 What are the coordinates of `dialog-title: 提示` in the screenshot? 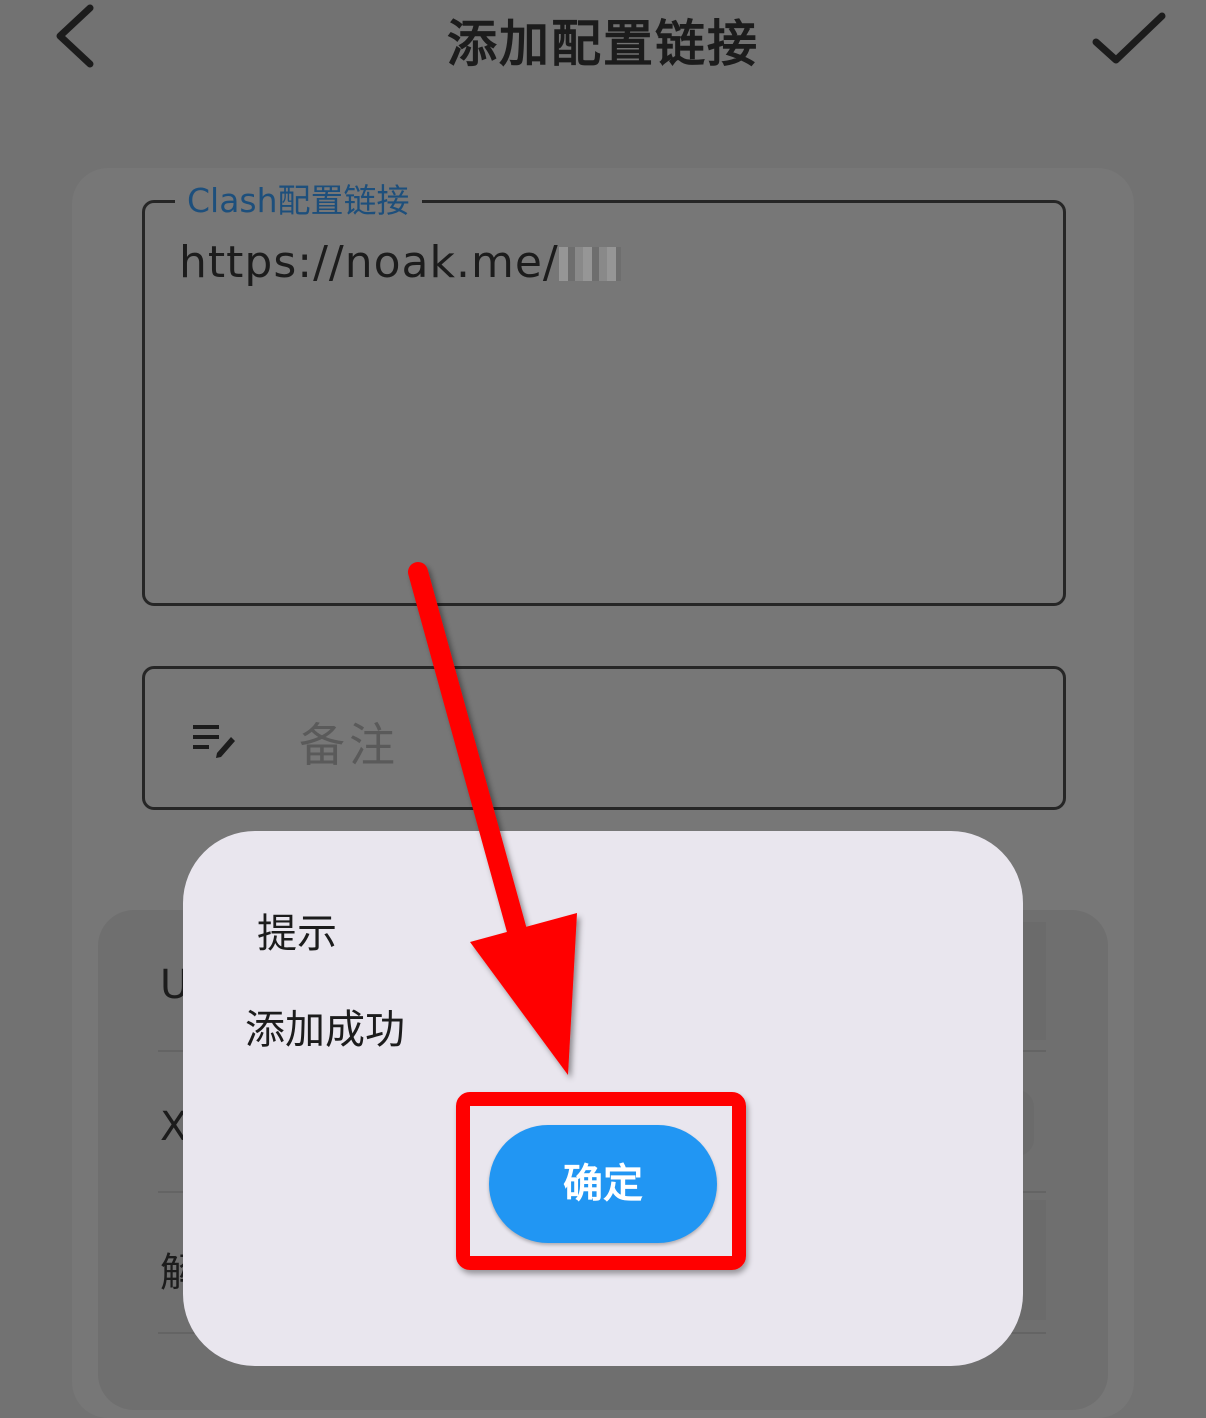 It's located at (297, 934).